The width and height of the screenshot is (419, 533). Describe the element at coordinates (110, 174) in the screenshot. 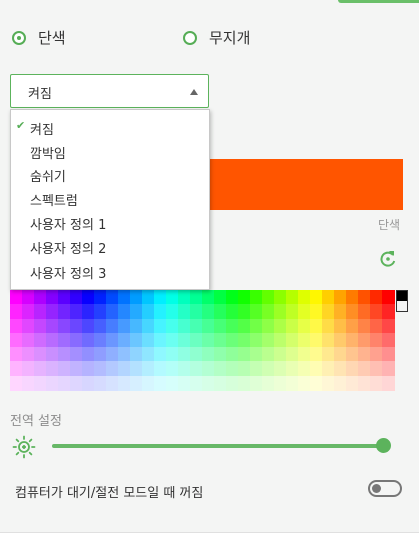

I see `menu-item-breathing: 숨쉬기` at that location.